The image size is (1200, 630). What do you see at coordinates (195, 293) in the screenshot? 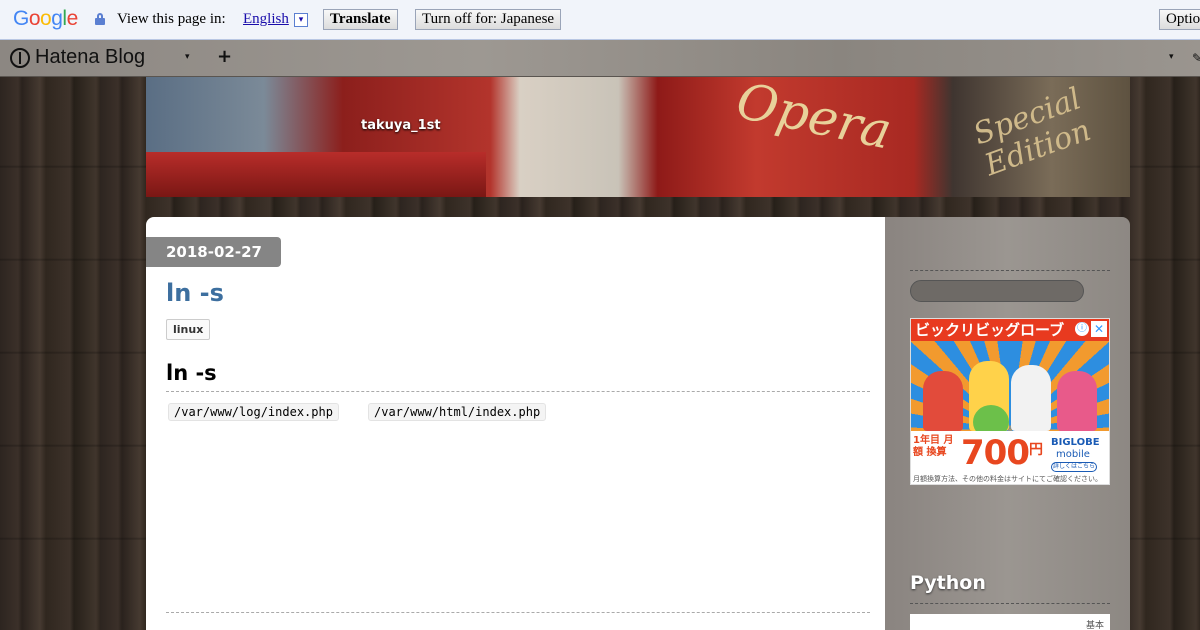
I see `entry-title: ln -s` at bounding box center [195, 293].